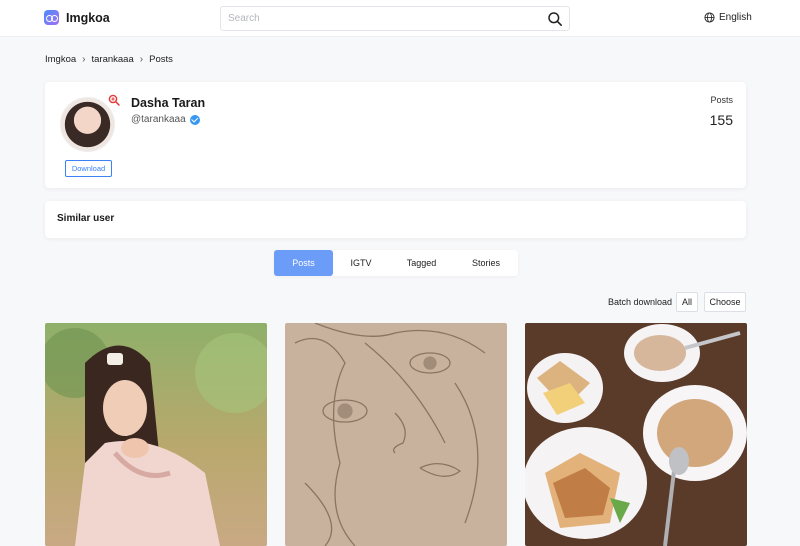 Image resolution: width=800 pixels, height=546 pixels. Describe the element at coordinates (395, 219) in the screenshot. I see `similar-users-card: Similar user` at that location.